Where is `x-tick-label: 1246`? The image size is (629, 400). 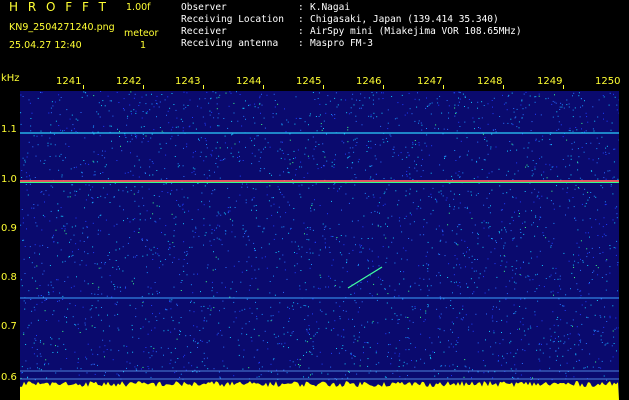 x-tick-label: 1246 is located at coordinates (369, 81).